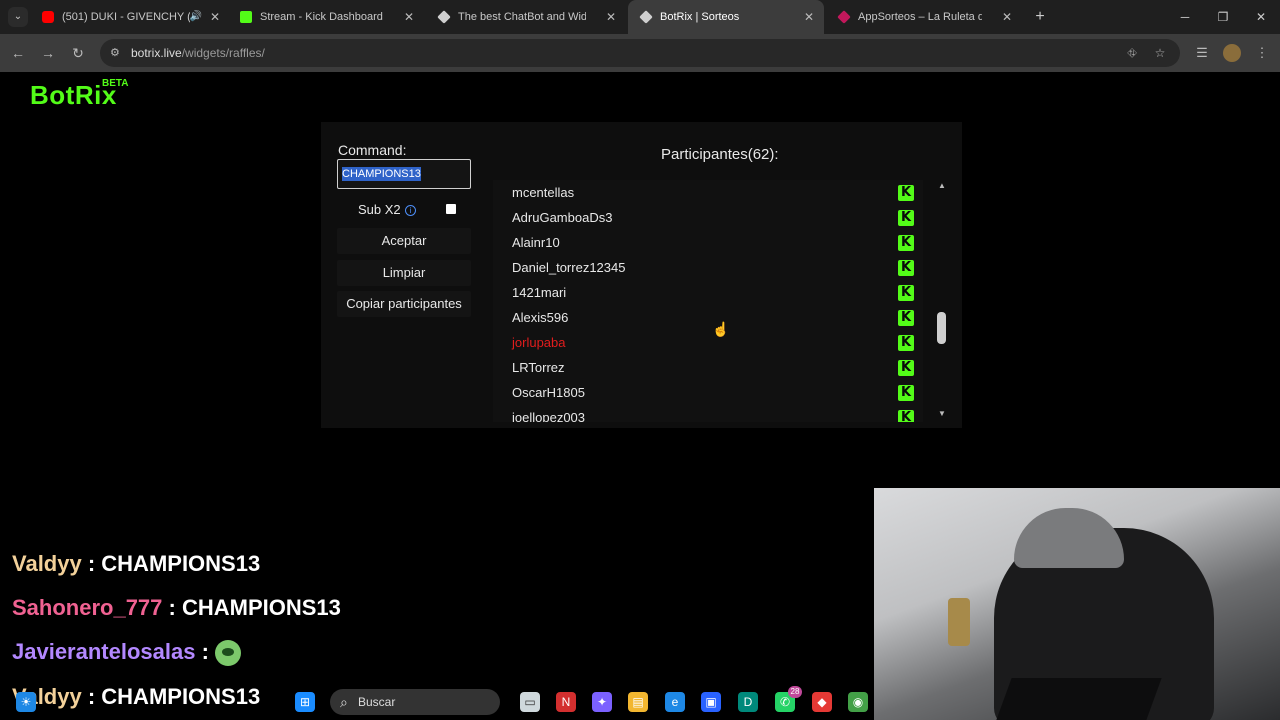 This screenshot has height=720, width=1280. I want to click on tab-botrix-home: The best ChatBot and Widgets ✕, so click(526, 17).